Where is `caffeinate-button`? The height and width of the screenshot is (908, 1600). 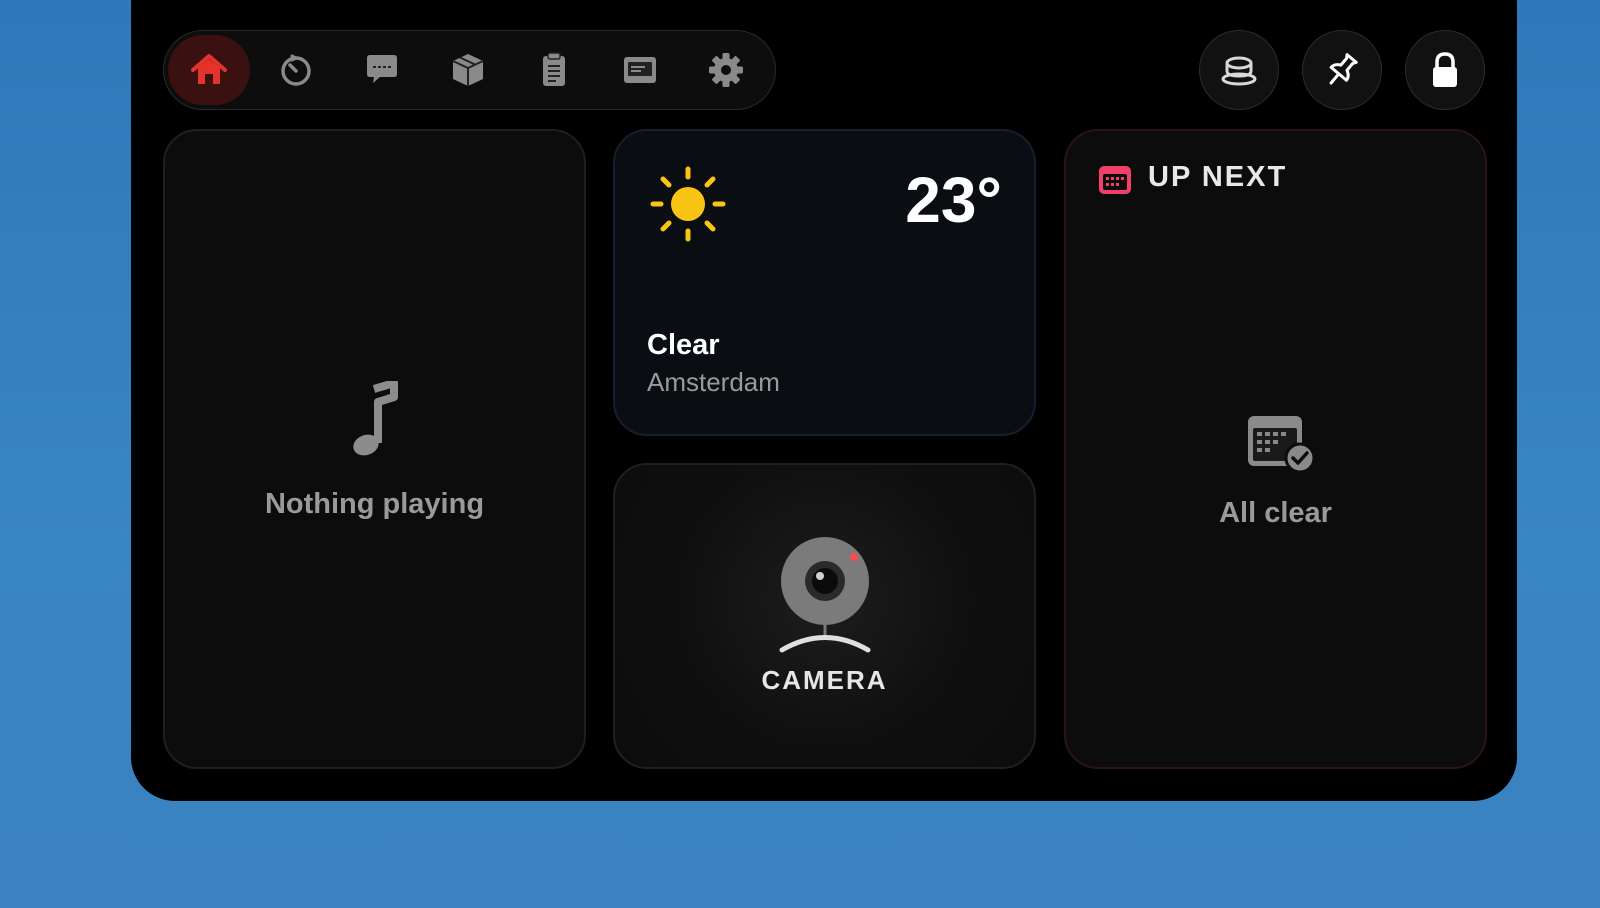
caffeinate-button is located at coordinates (1239, 70).